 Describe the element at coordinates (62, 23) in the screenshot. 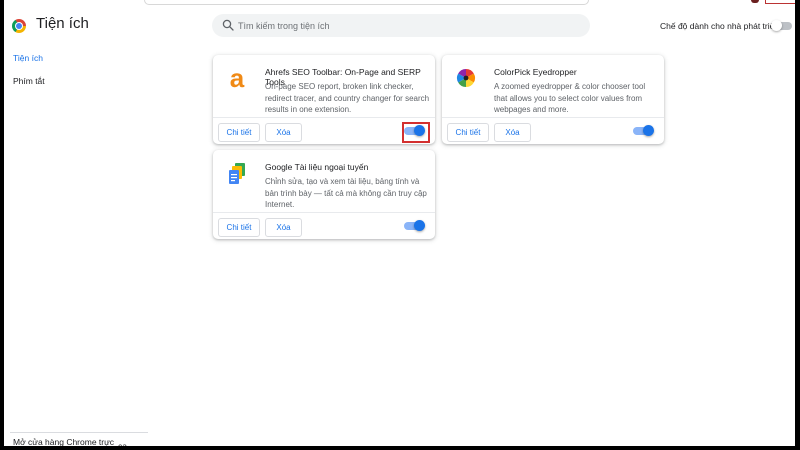

I see `page-title: Tiện ích` at that location.